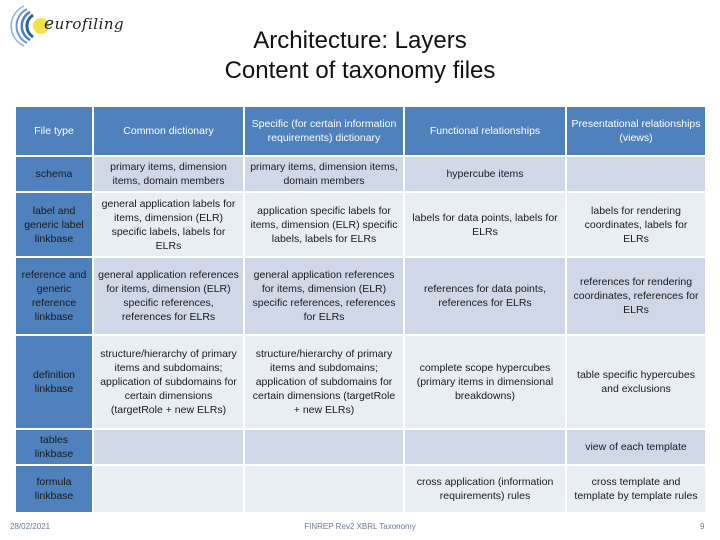 This screenshot has width=720, height=540. I want to click on row-file-type: tables linkbase, so click(54, 447).